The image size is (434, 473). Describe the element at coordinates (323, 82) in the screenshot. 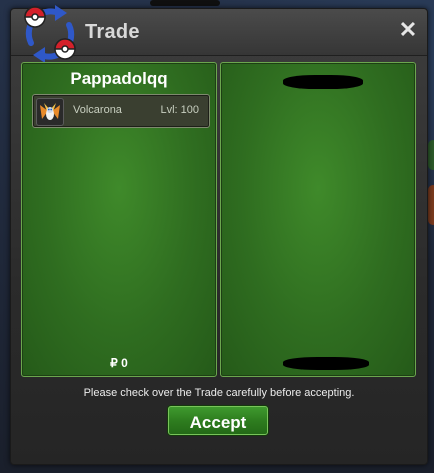

I see `redacted-player-name` at that location.